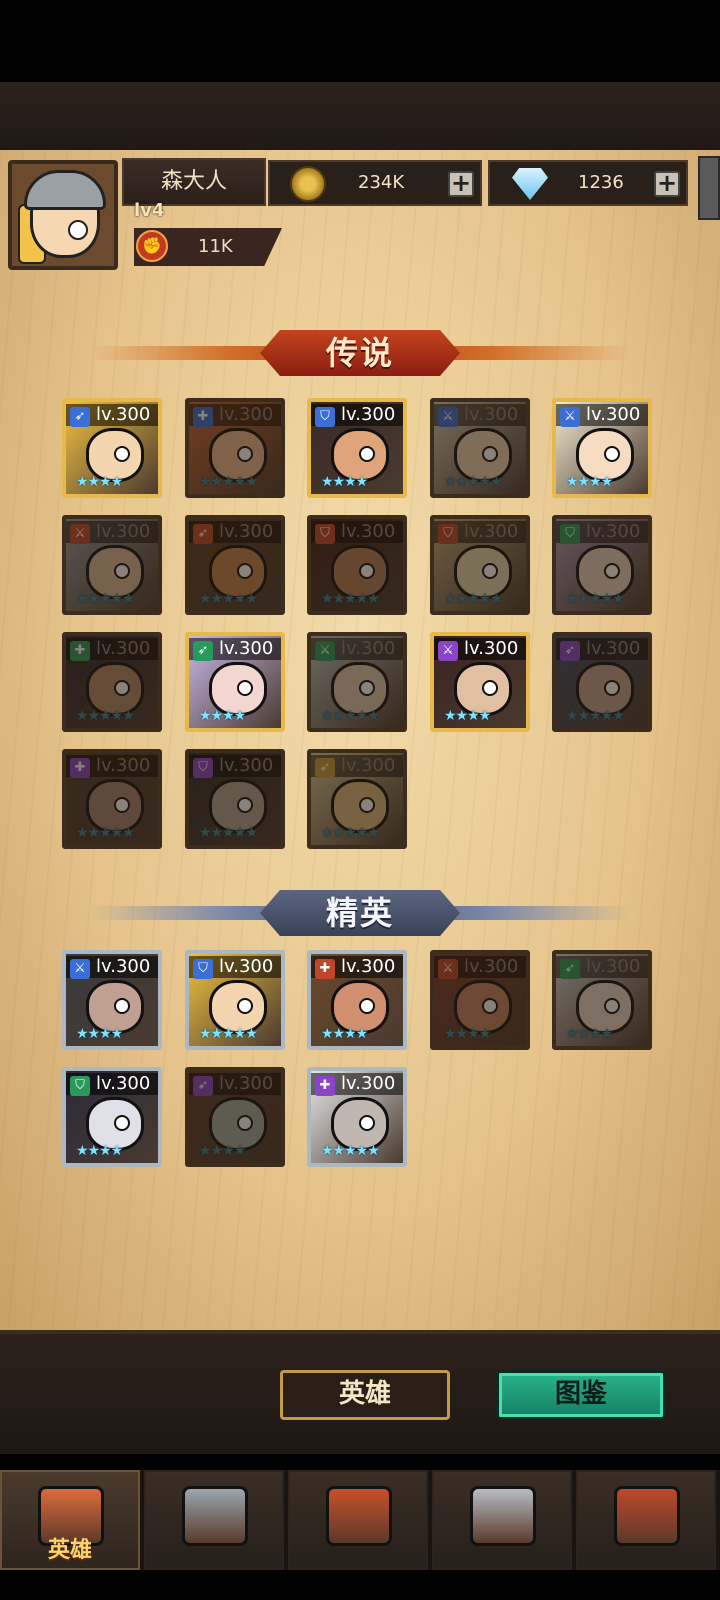 The image size is (720, 1600). I want to click on player-name: 森大人, so click(194, 182).